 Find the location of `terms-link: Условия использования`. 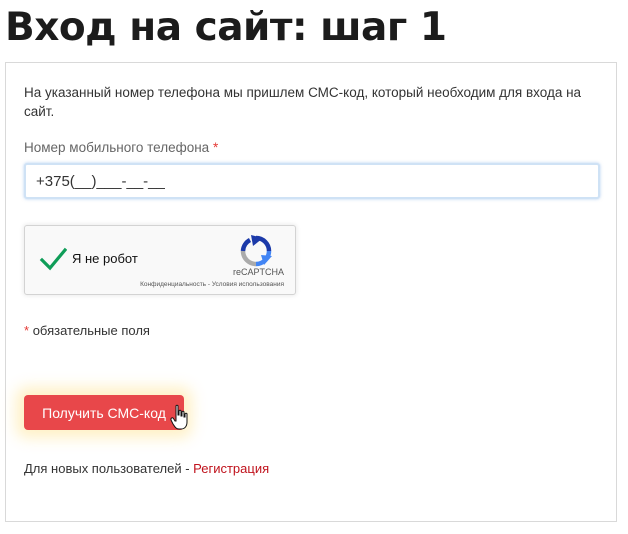

terms-link: Условия использования is located at coordinates (248, 284).